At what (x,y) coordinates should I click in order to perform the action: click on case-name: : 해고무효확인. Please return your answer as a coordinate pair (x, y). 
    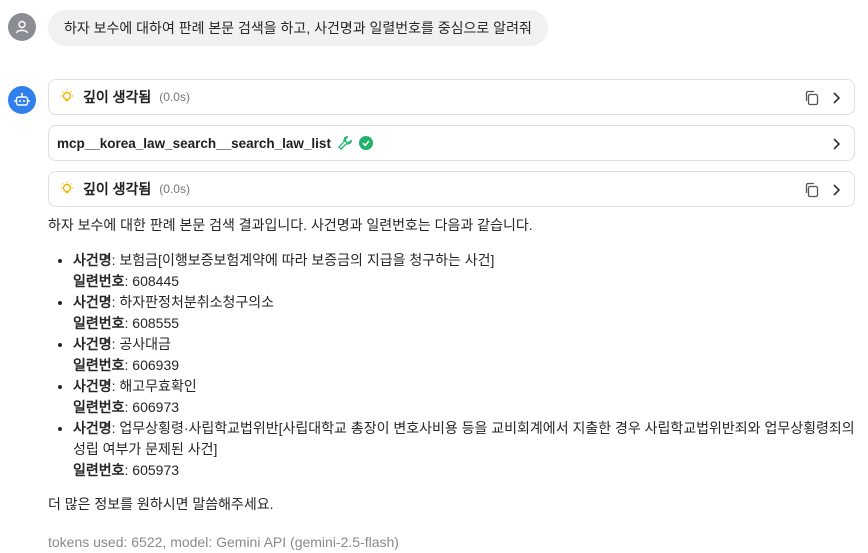
    Looking at the image, I should click on (154, 386).